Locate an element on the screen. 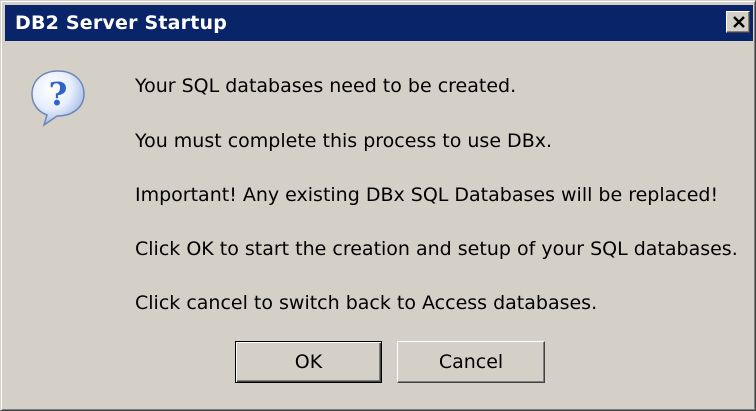 This screenshot has height=411, width=756. question-icon: ? is located at coordinates (58, 98).